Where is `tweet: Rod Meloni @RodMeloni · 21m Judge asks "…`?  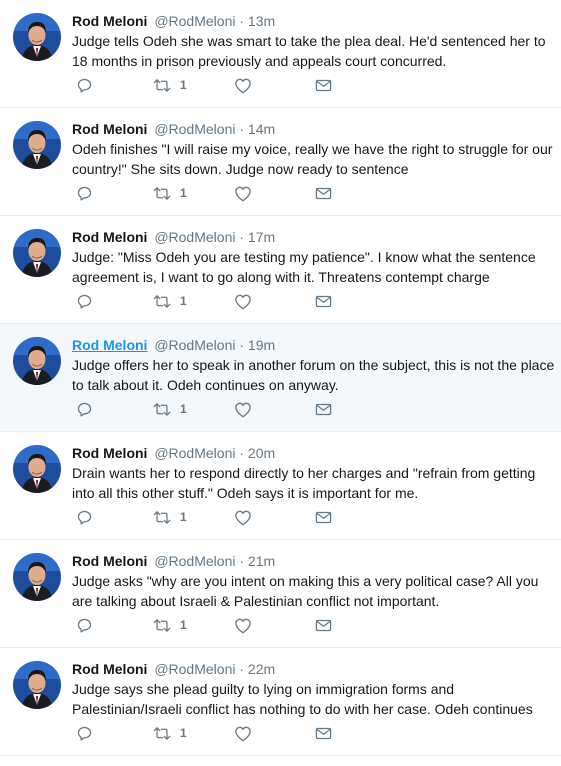
tweet: Rod Meloni @RodMeloni · 21m Judge asks "… is located at coordinates (280, 594).